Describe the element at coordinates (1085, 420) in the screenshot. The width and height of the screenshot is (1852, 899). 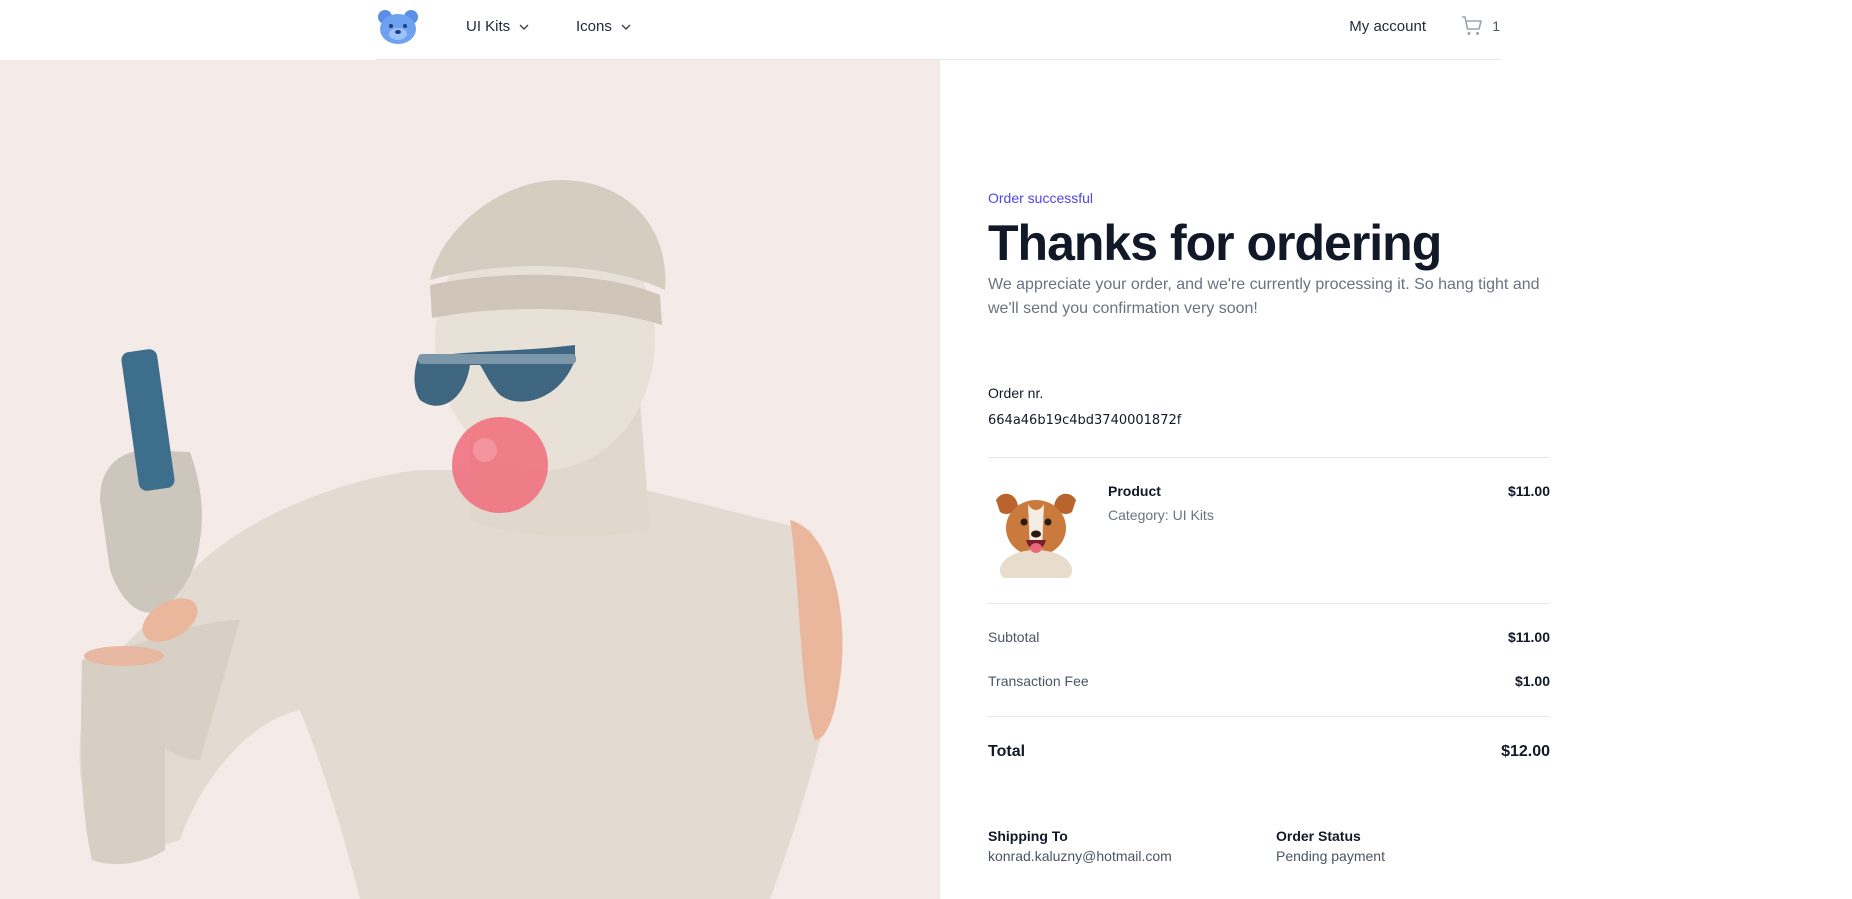
I see `order-number: 664a46b19c4bd3740001872f` at that location.